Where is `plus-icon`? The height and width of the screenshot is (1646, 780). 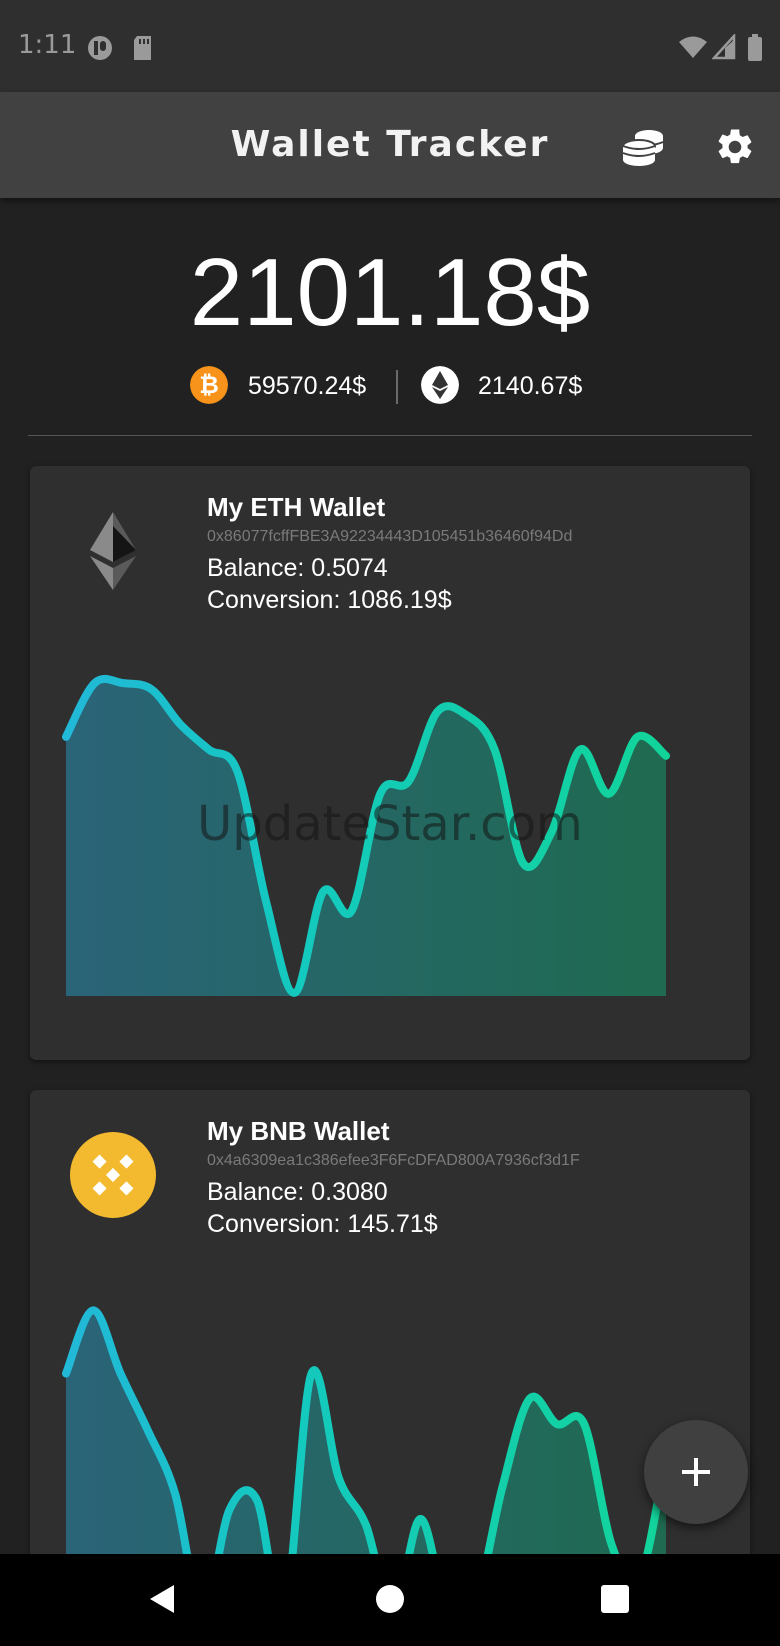
plus-icon is located at coordinates (696, 1472).